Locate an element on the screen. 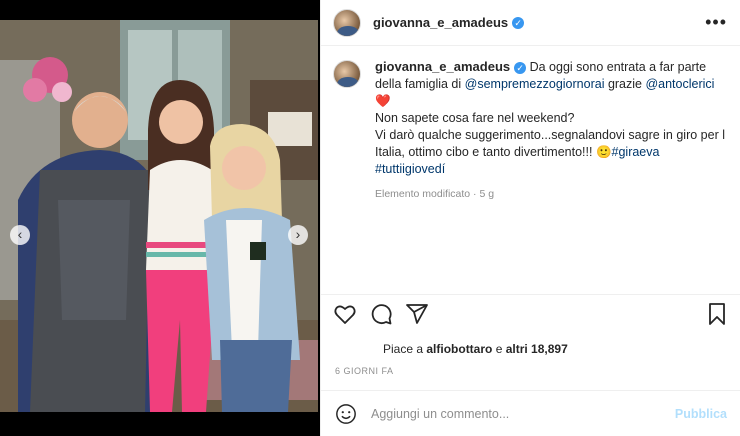 This screenshot has height=436, width=740. caption-between: grazie is located at coordinates (625, 84).